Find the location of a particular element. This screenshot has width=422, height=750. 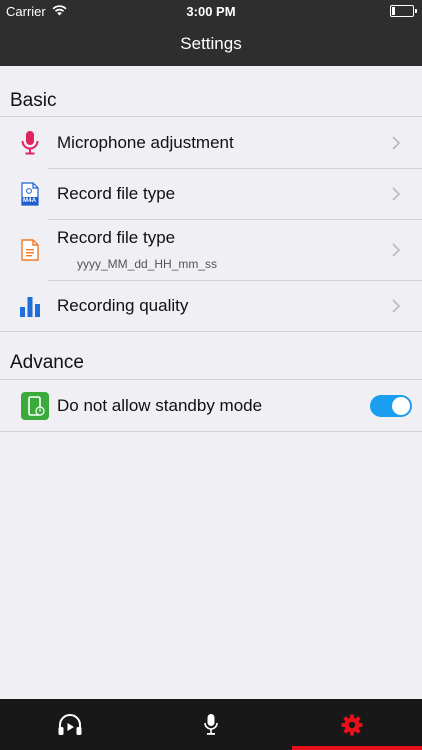

standby-mode-row: Do not allow standby mode is located at coordinates (211, 405).